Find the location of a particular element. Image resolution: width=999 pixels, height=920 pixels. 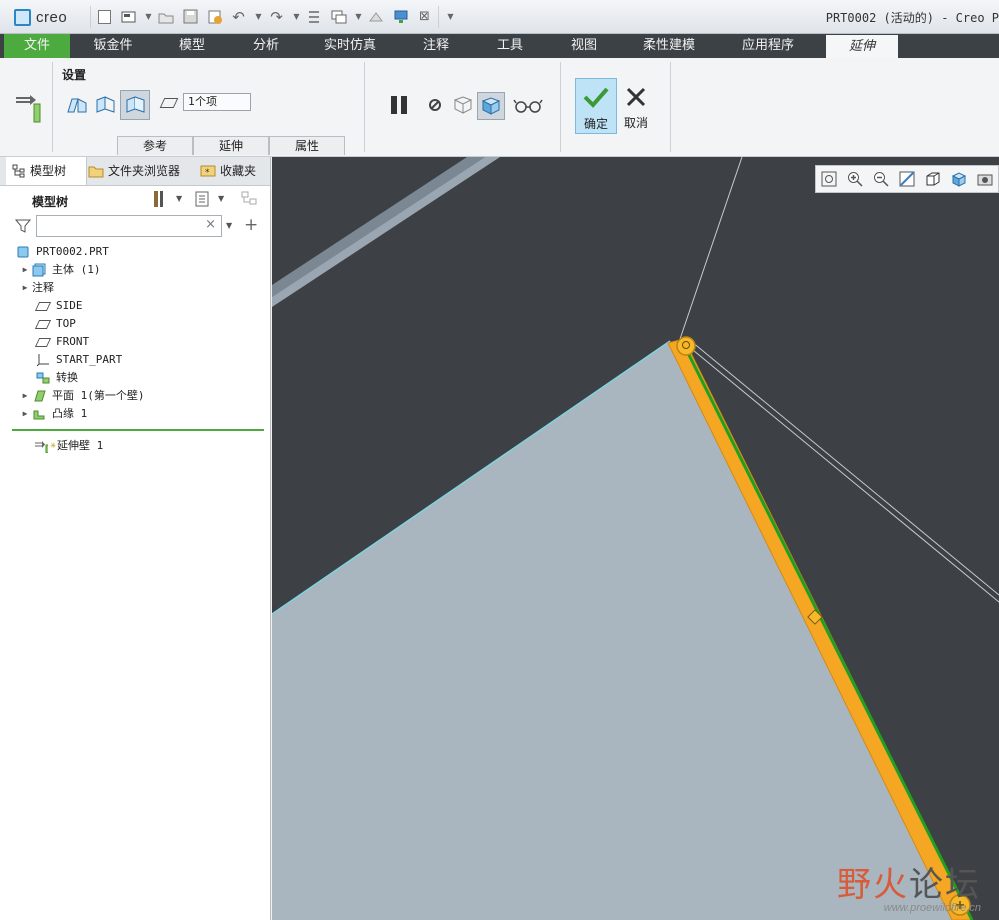

zoom-out-icon is located at coordinates (881, 179).